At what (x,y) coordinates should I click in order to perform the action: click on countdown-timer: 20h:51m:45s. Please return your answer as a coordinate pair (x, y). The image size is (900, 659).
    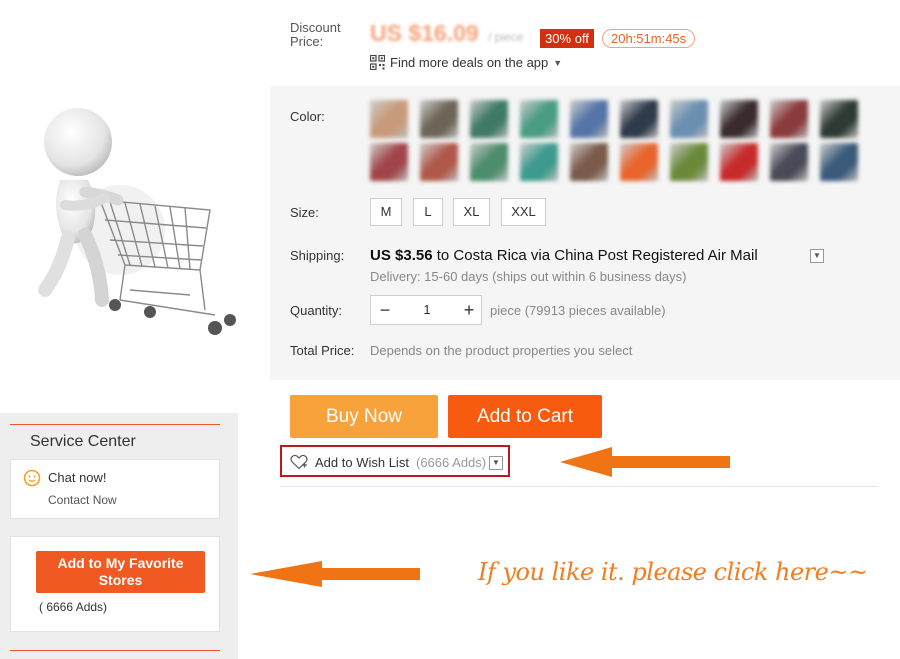
    Looking at the image, I should click on (649, 38).